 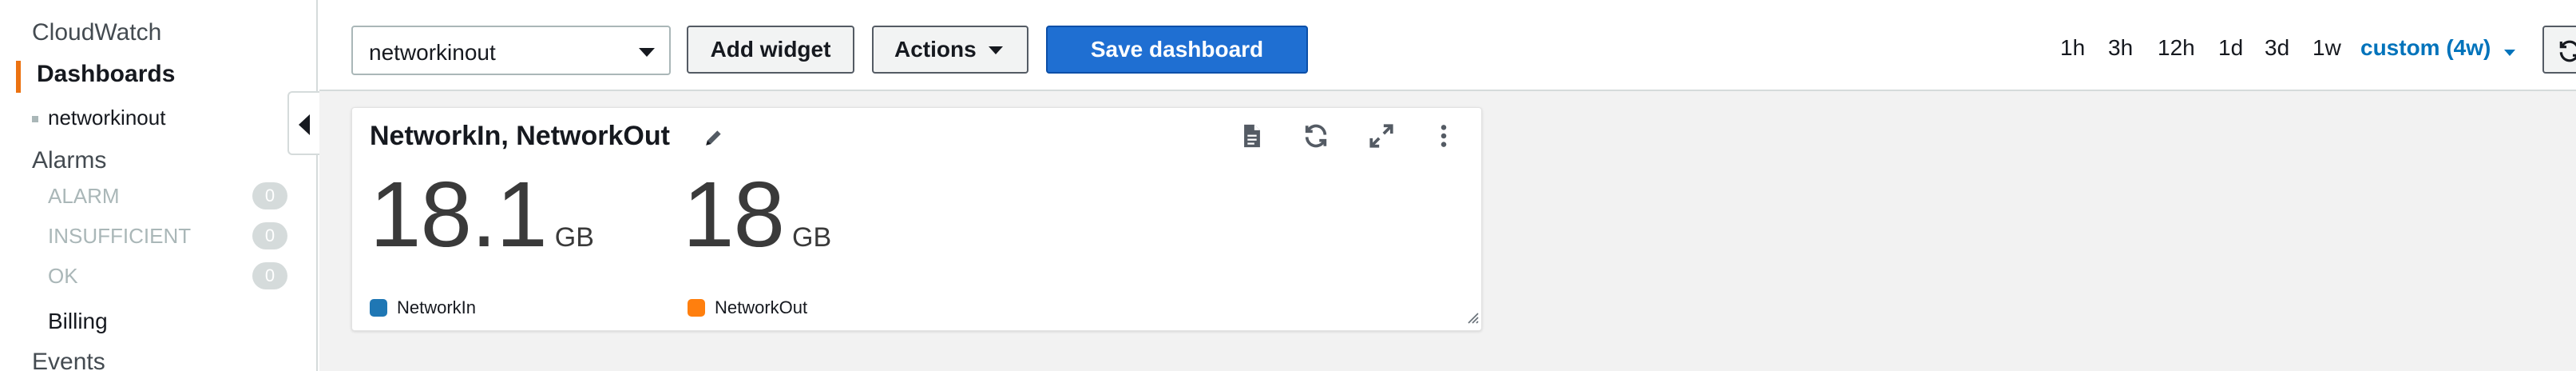 I want to click on alarm-state-label: OK, so click(x=63, y=276).